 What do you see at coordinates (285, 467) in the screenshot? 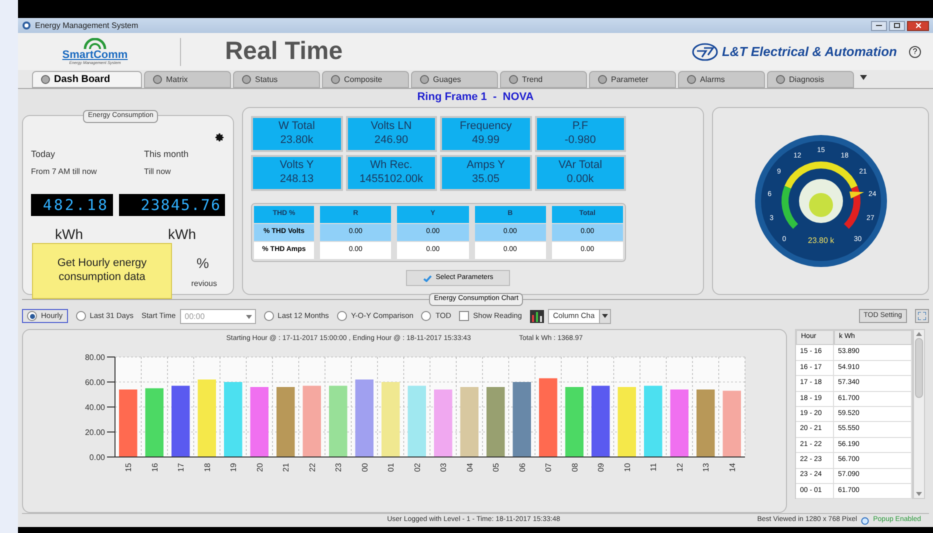
I see `x-tick-label: 21` at bounding box center [285, 467].